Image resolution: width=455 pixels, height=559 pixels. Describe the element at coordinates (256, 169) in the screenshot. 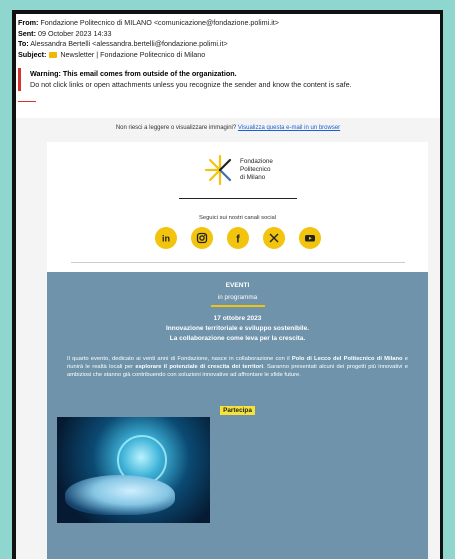

I see `logo-text: Fondazione Politecnico di Milano` at that location.